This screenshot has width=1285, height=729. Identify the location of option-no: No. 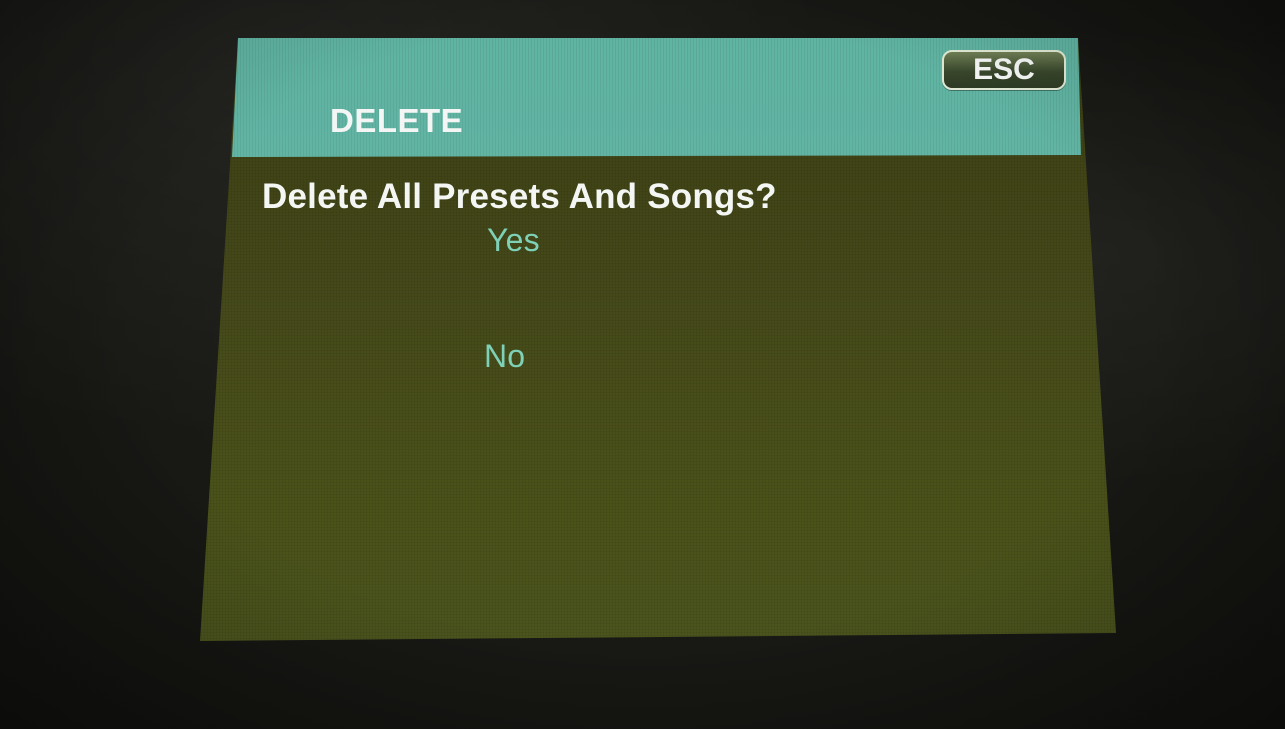
(504, 356).